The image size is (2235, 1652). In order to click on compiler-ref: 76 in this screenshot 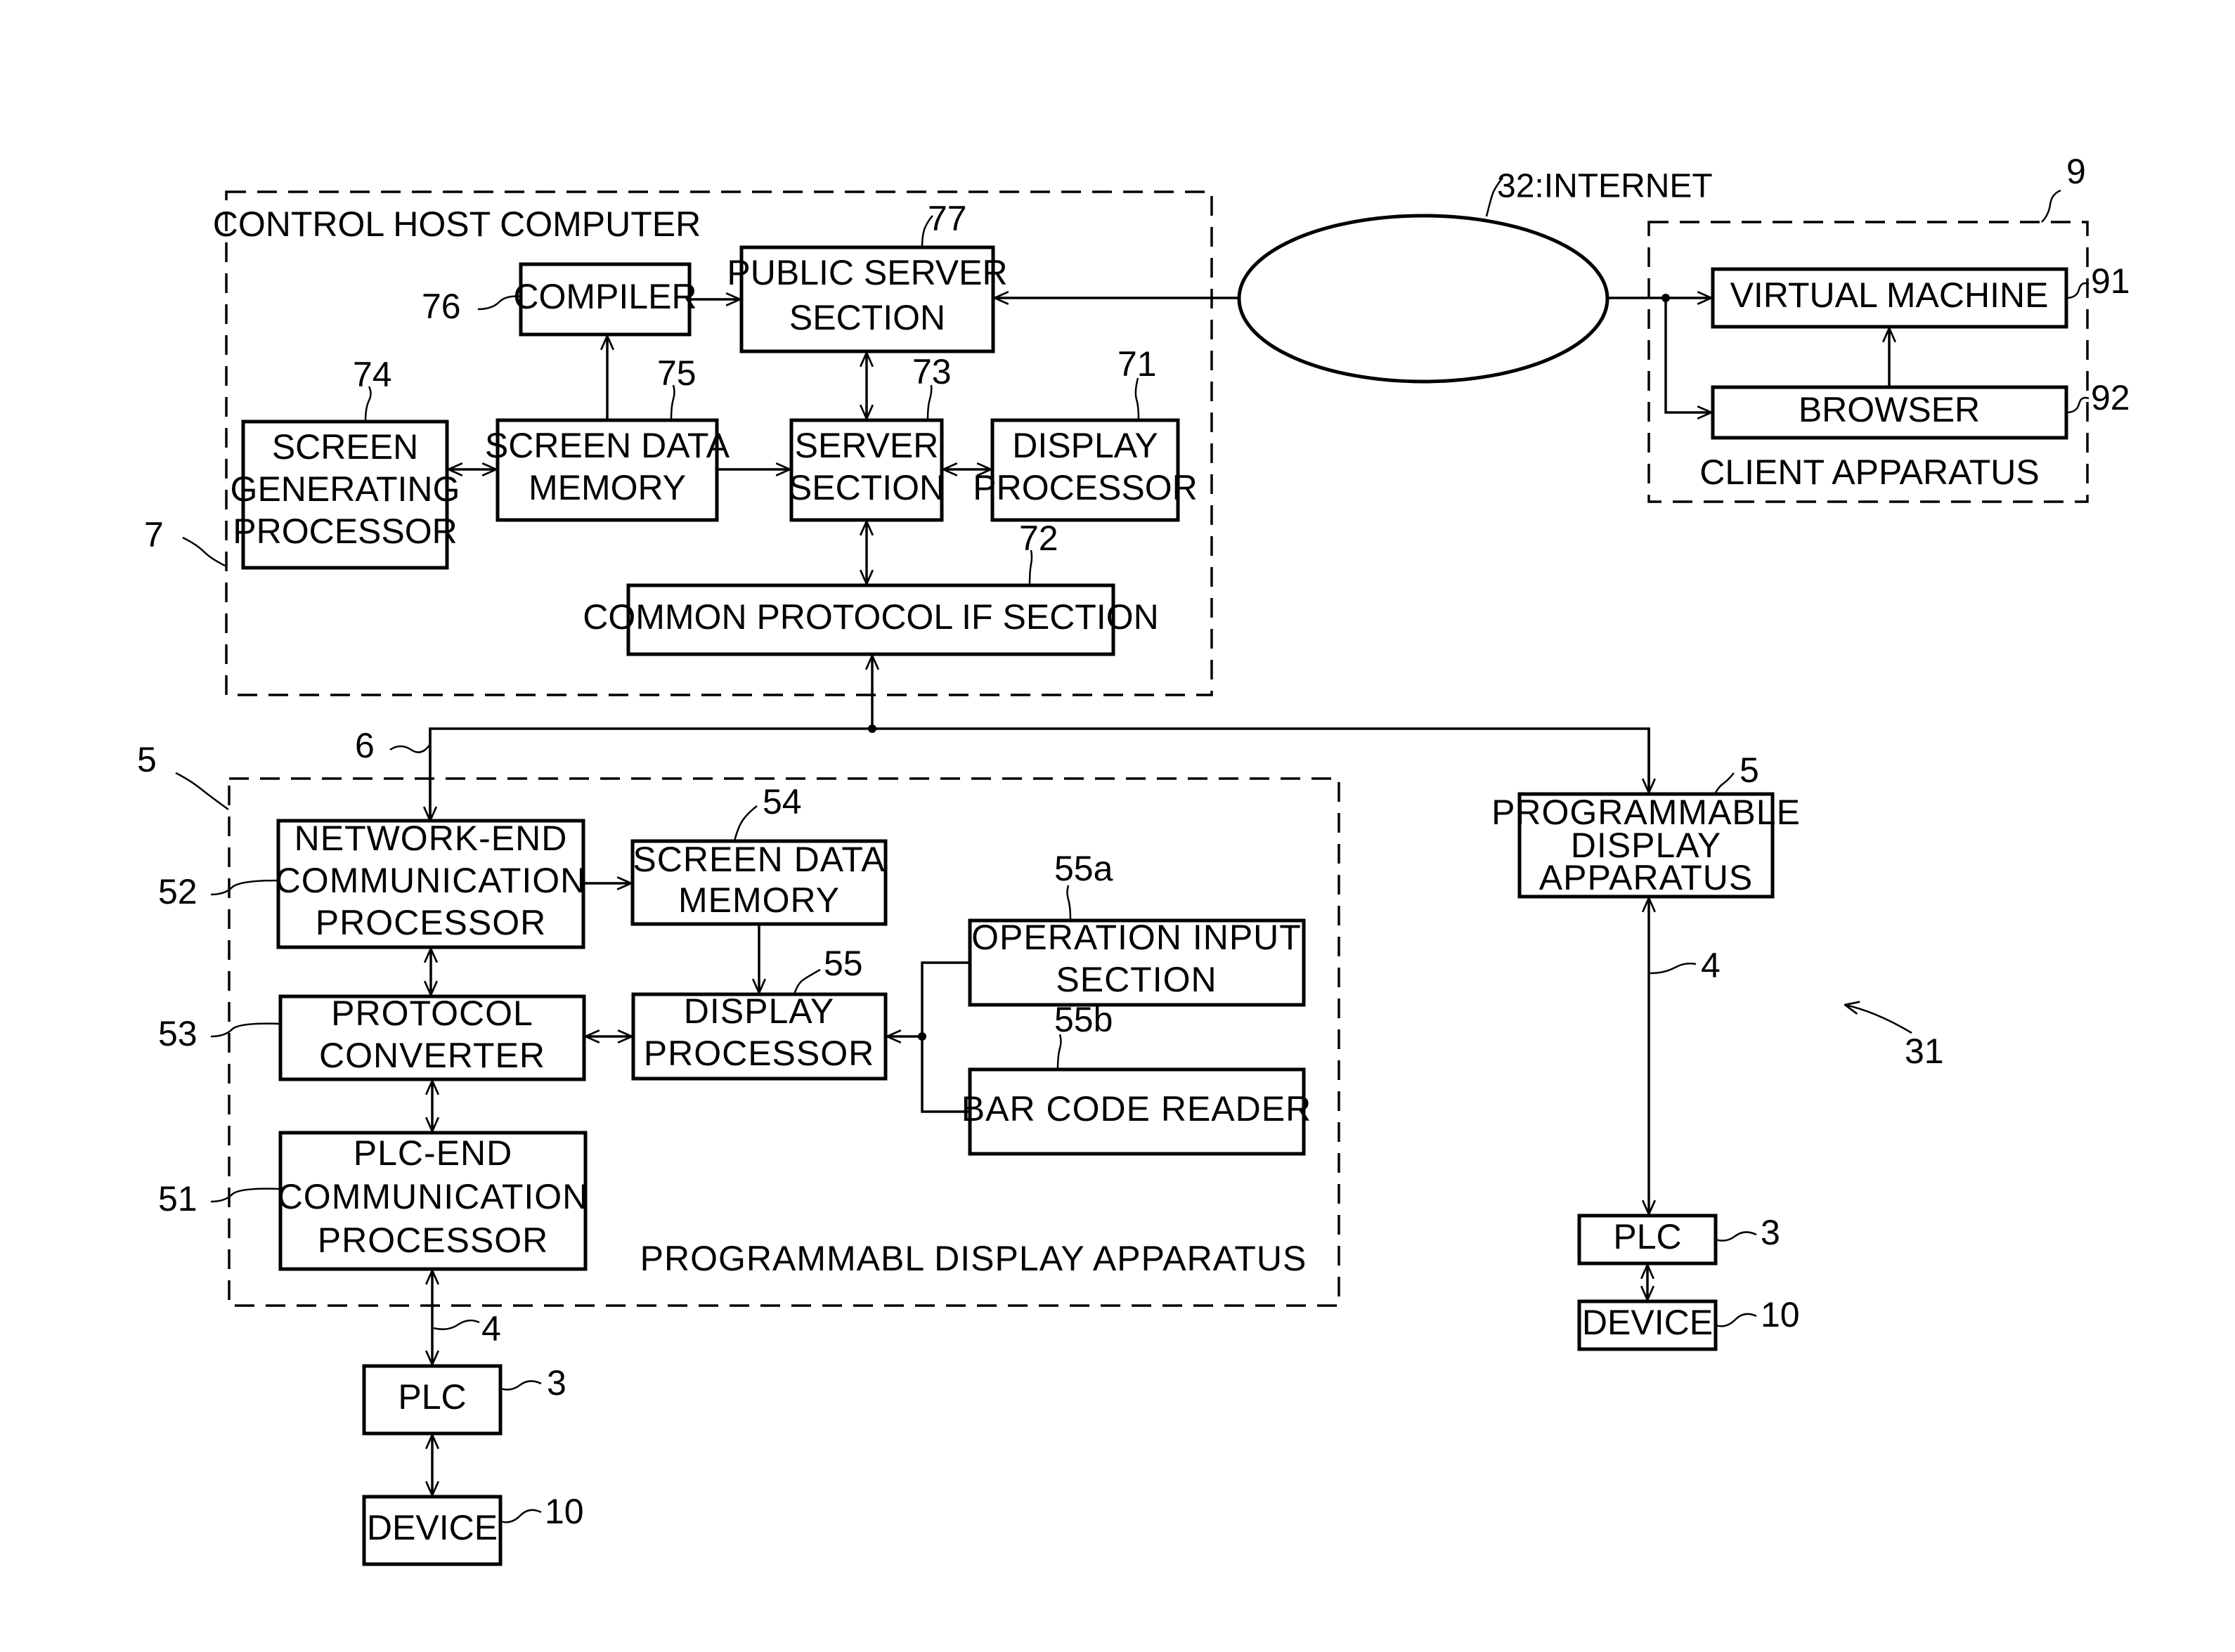, I will do `click(441, 306)`.